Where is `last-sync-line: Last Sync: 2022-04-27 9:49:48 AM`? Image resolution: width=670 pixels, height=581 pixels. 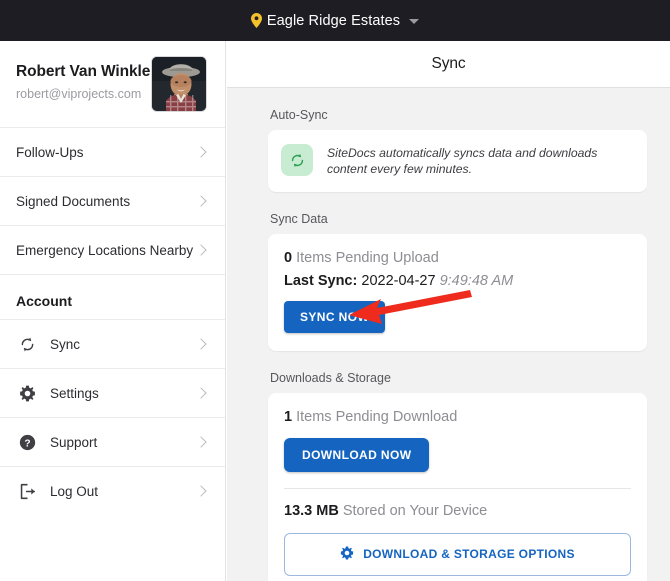 last-sync-line: Last Sync: 2022-04-27 9:49:48 AM is located at coordinates (457, 281).